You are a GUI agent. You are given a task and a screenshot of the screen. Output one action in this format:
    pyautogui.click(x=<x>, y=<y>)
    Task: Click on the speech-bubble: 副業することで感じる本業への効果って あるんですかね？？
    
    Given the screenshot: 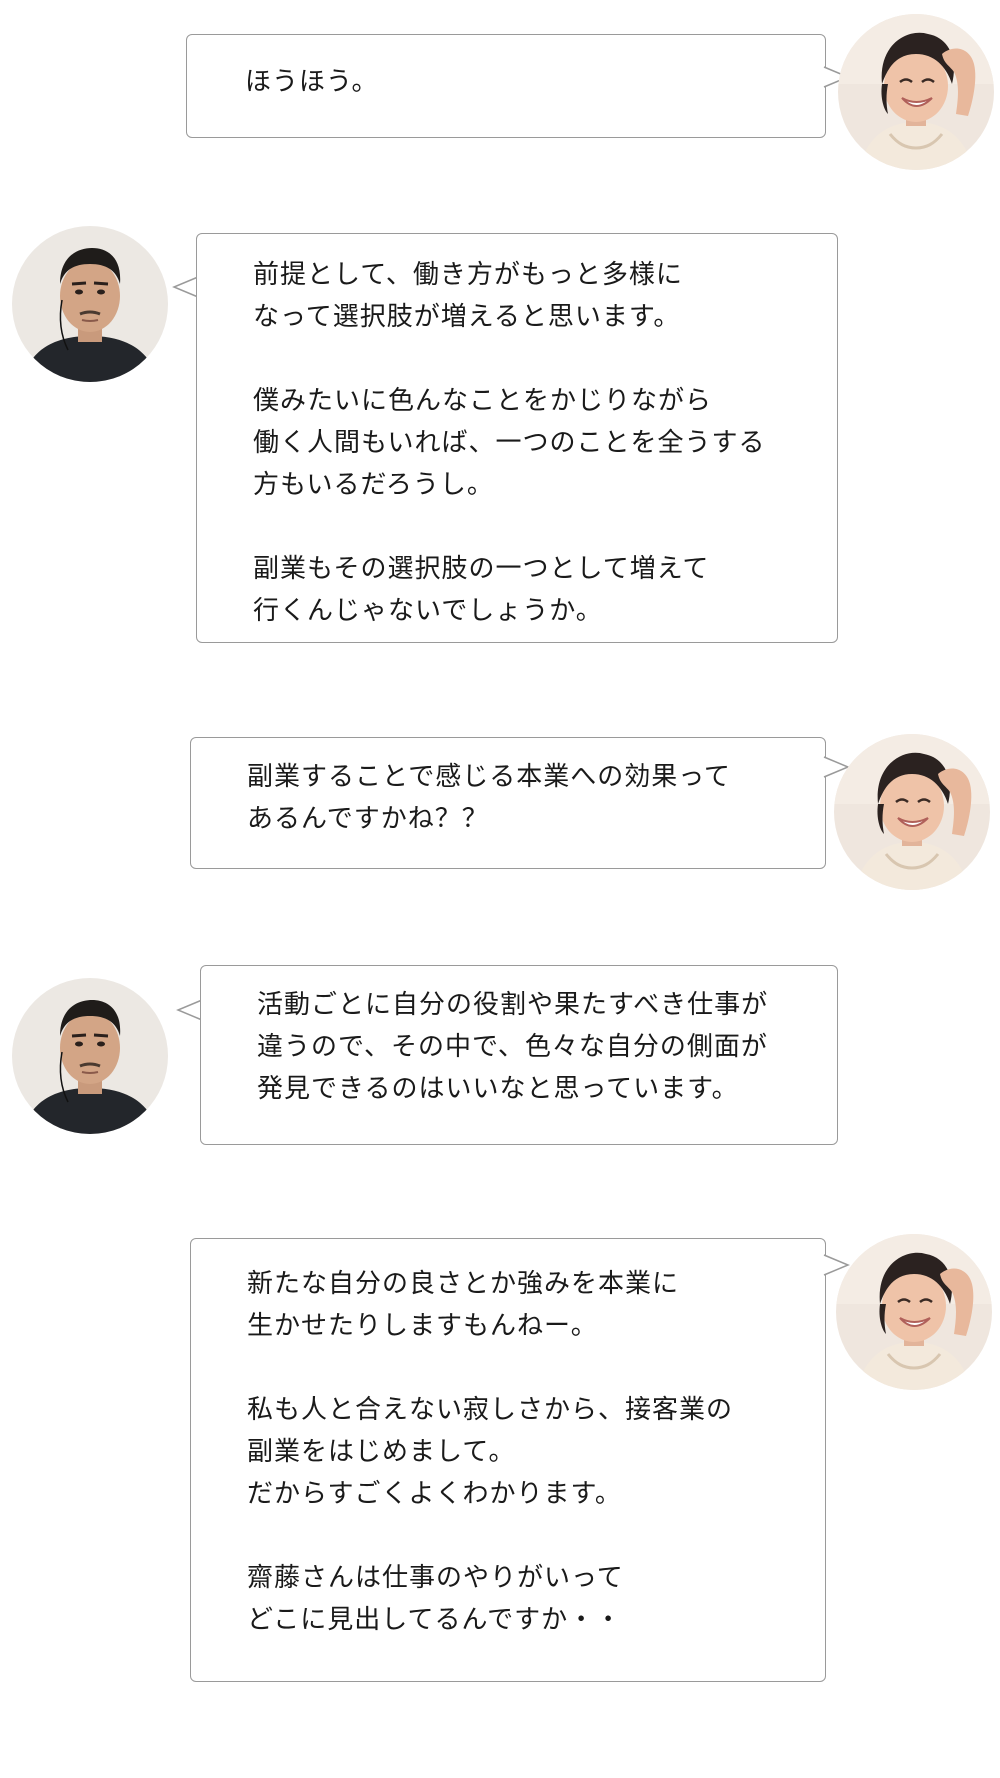 What is the action you would take?
    pyautogui.click(x=508, y=803)
    